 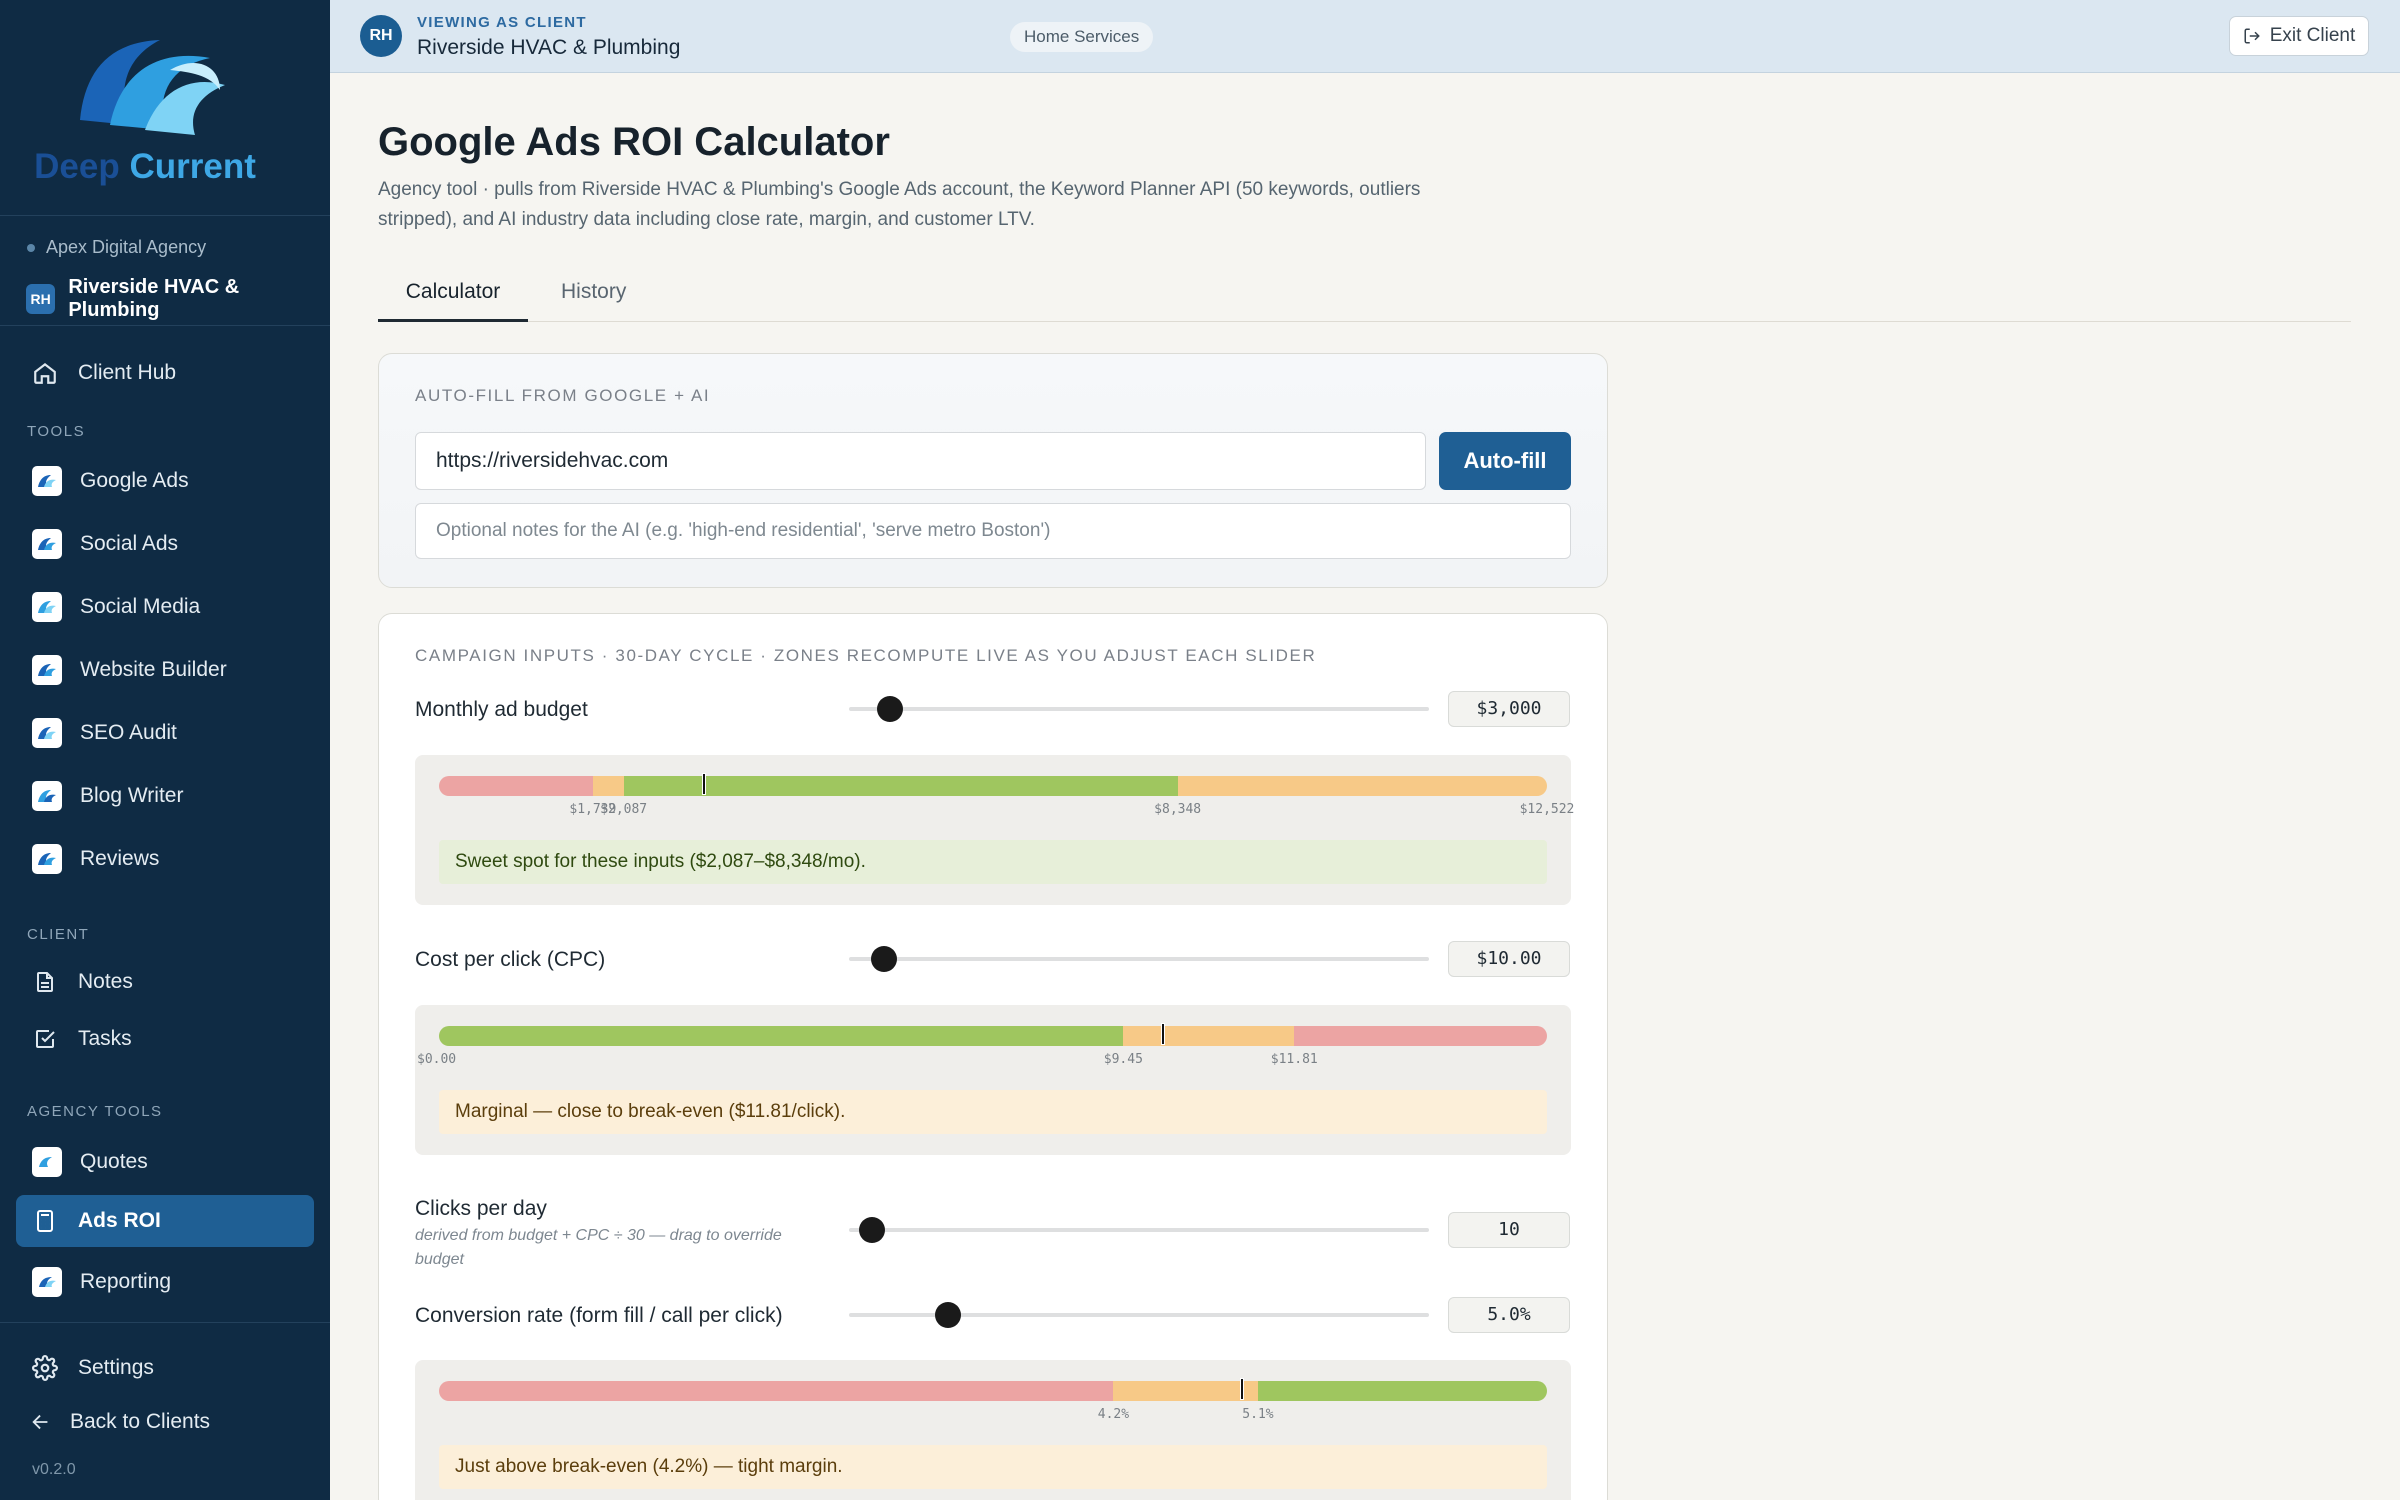 What do you see at coordinates (1509, 959) in the screenshot?
I see `cpc-value: $10.00` at bounding box center [1509, 959].